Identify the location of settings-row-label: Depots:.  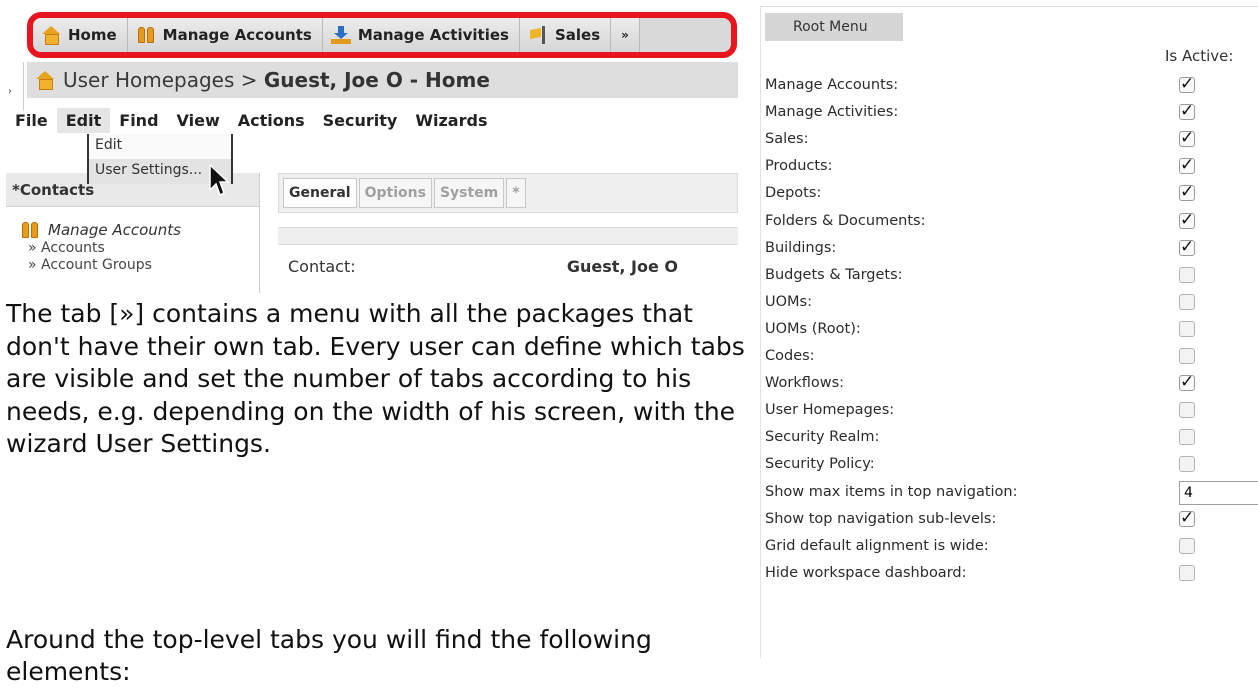
(793, 193).